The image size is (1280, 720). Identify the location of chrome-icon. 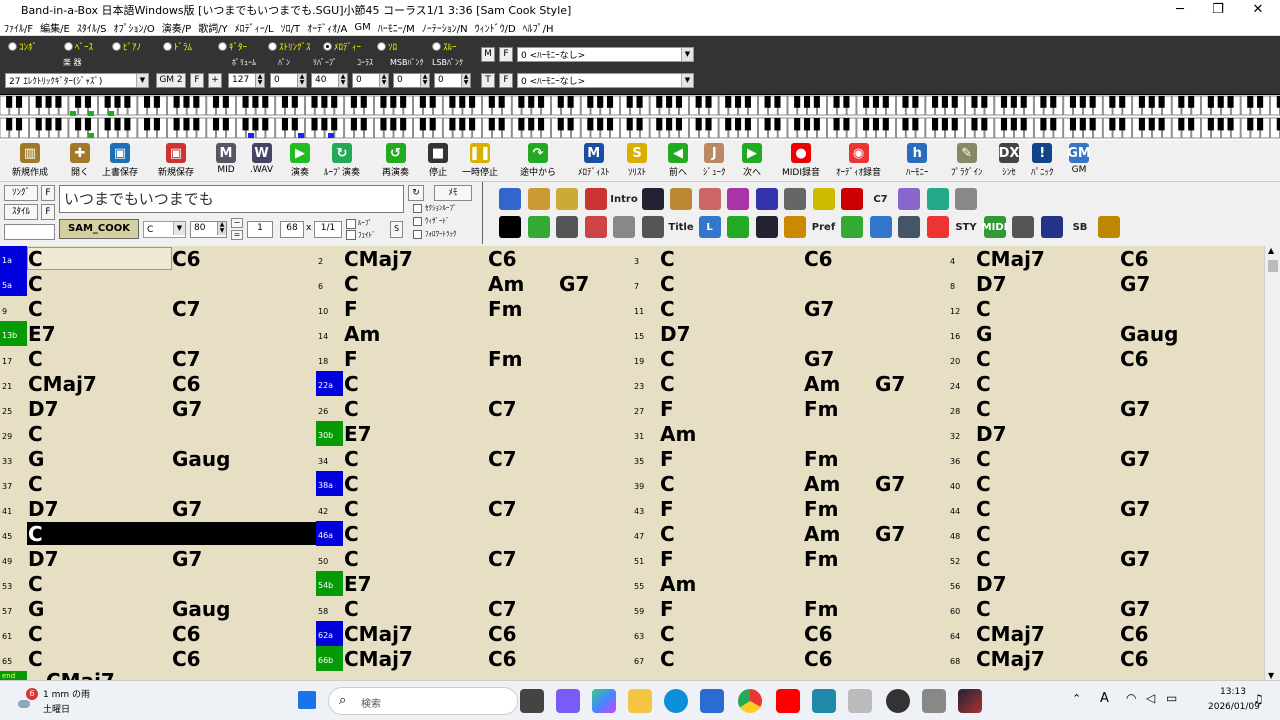
(750, 701).